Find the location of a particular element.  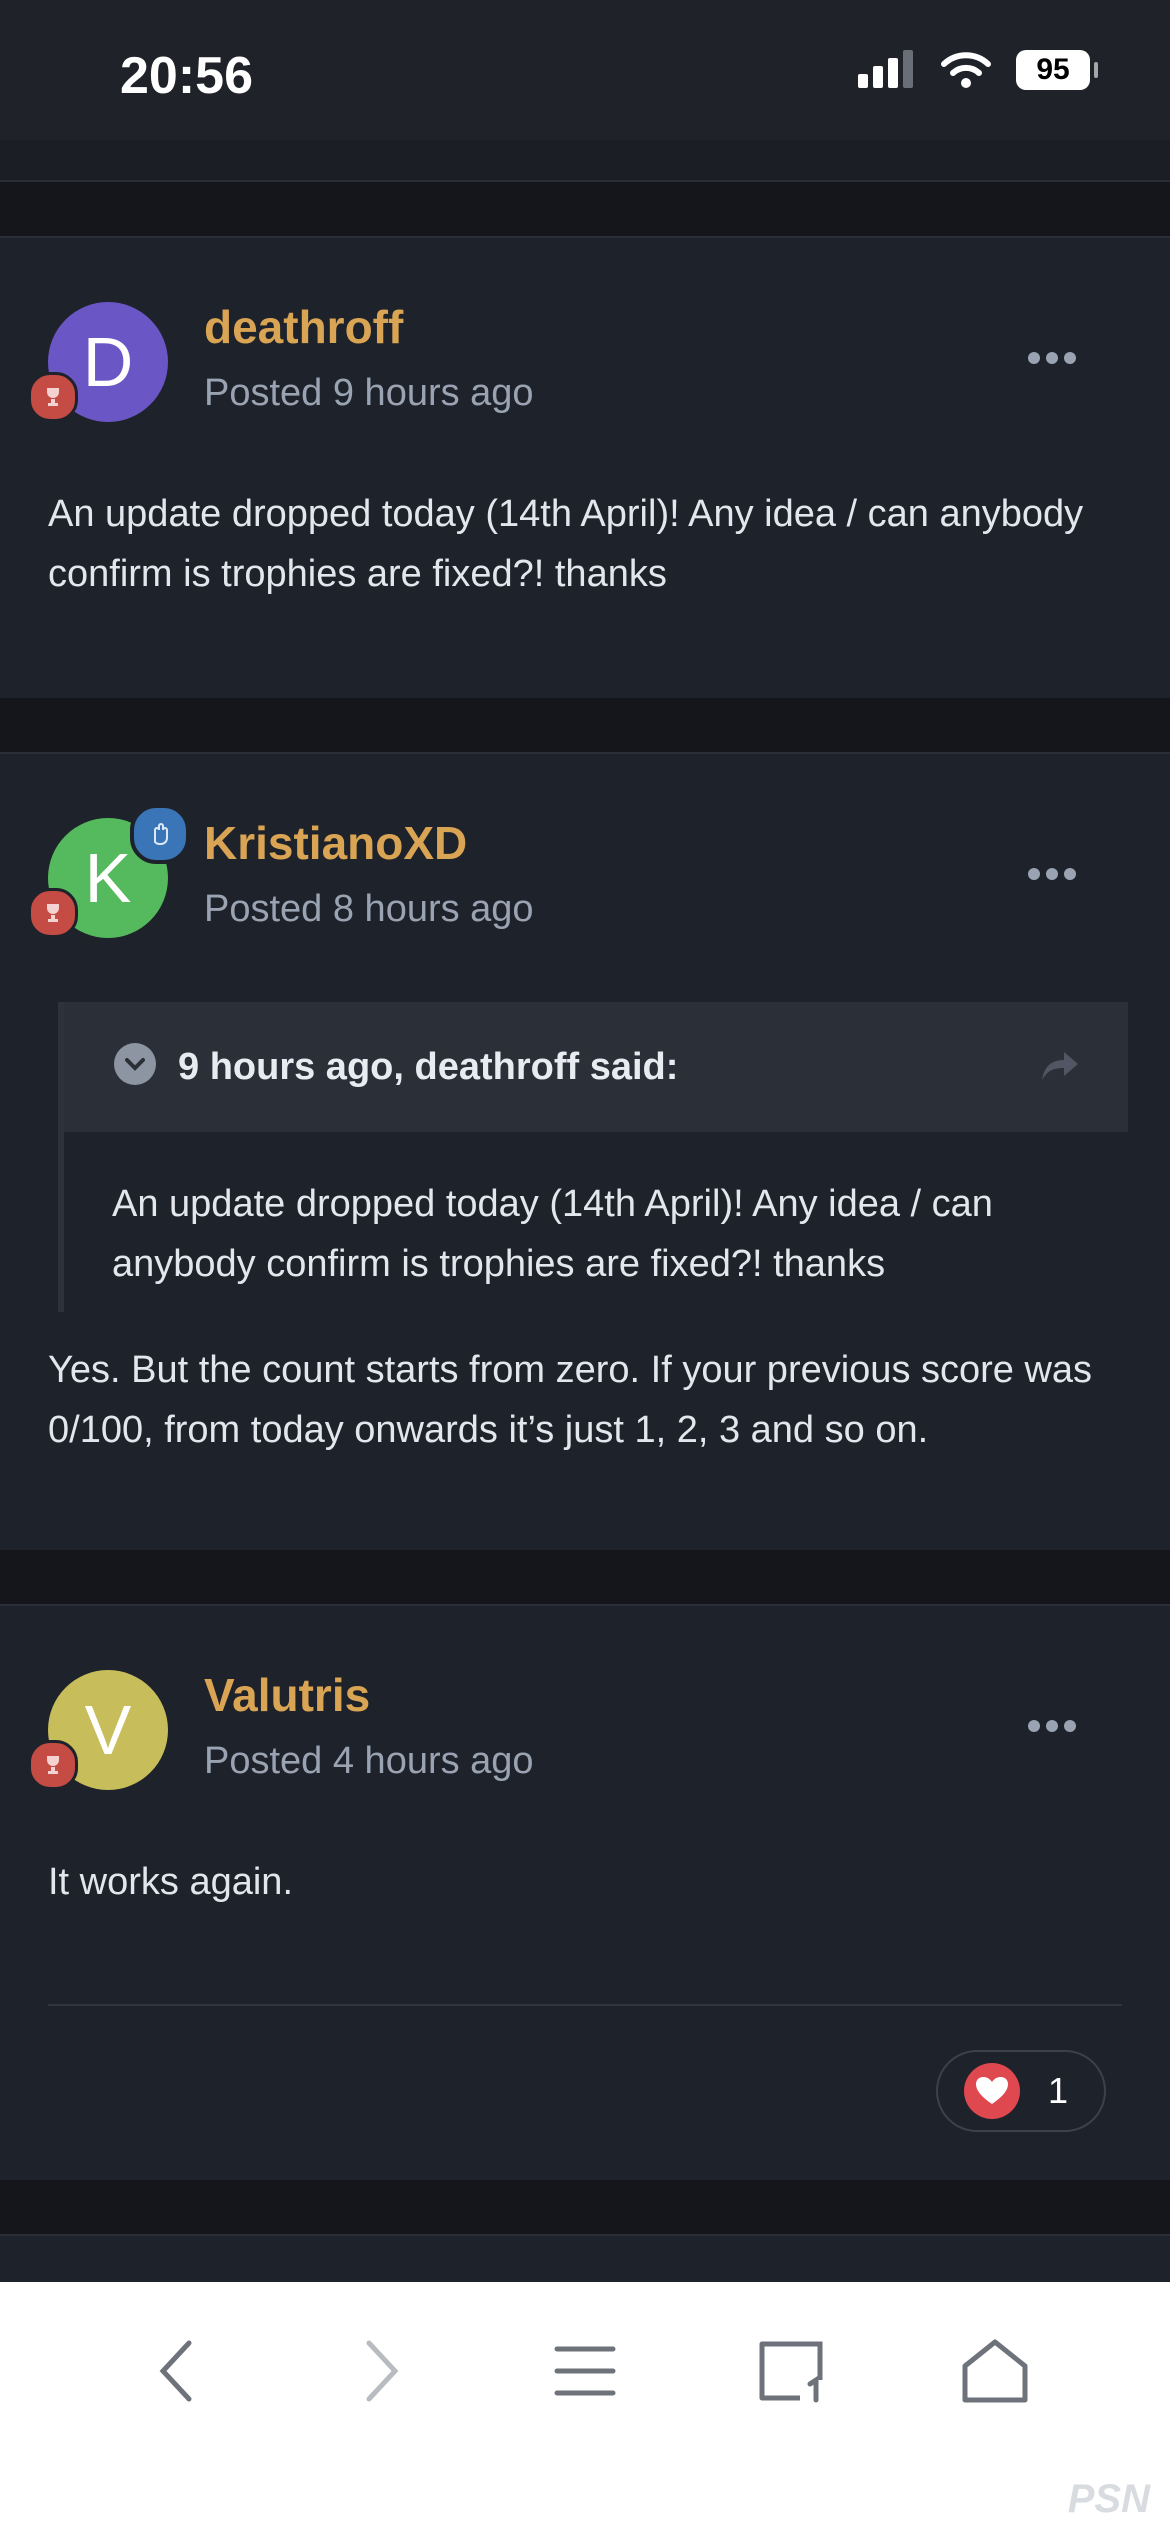

reaction-count: 1 is located at coordinates (1058, 2090).